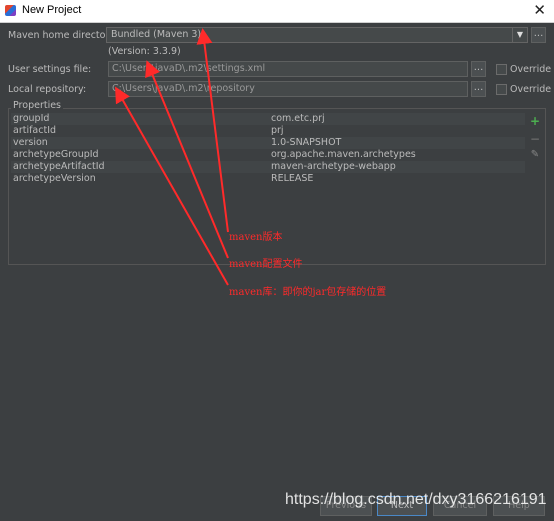  Describe the element at coordinates (187, 159) in the screenshot. I see `arrow-to-settings` at that location.